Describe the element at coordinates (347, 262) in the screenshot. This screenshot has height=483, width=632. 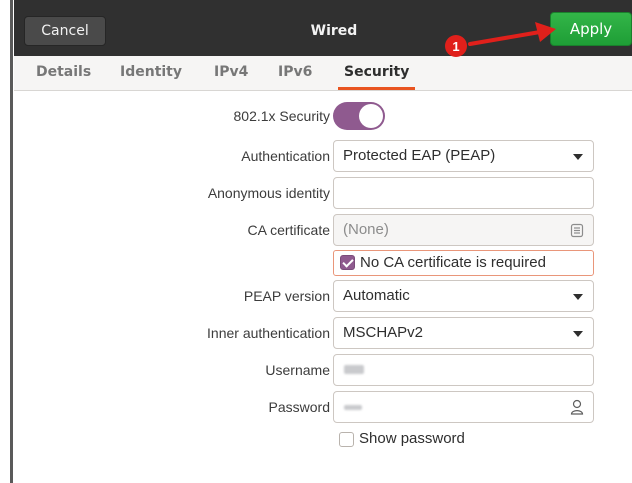
I see `no-ca-required-checkbox` at that location.